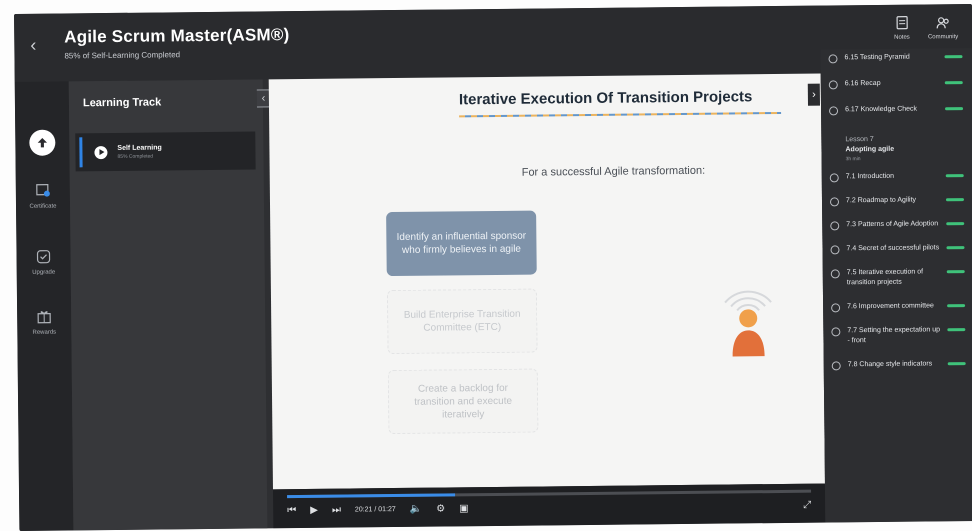 The height and width of the screenshot is (531, 972). I want to click on certificate-icon, so click(43, 190).